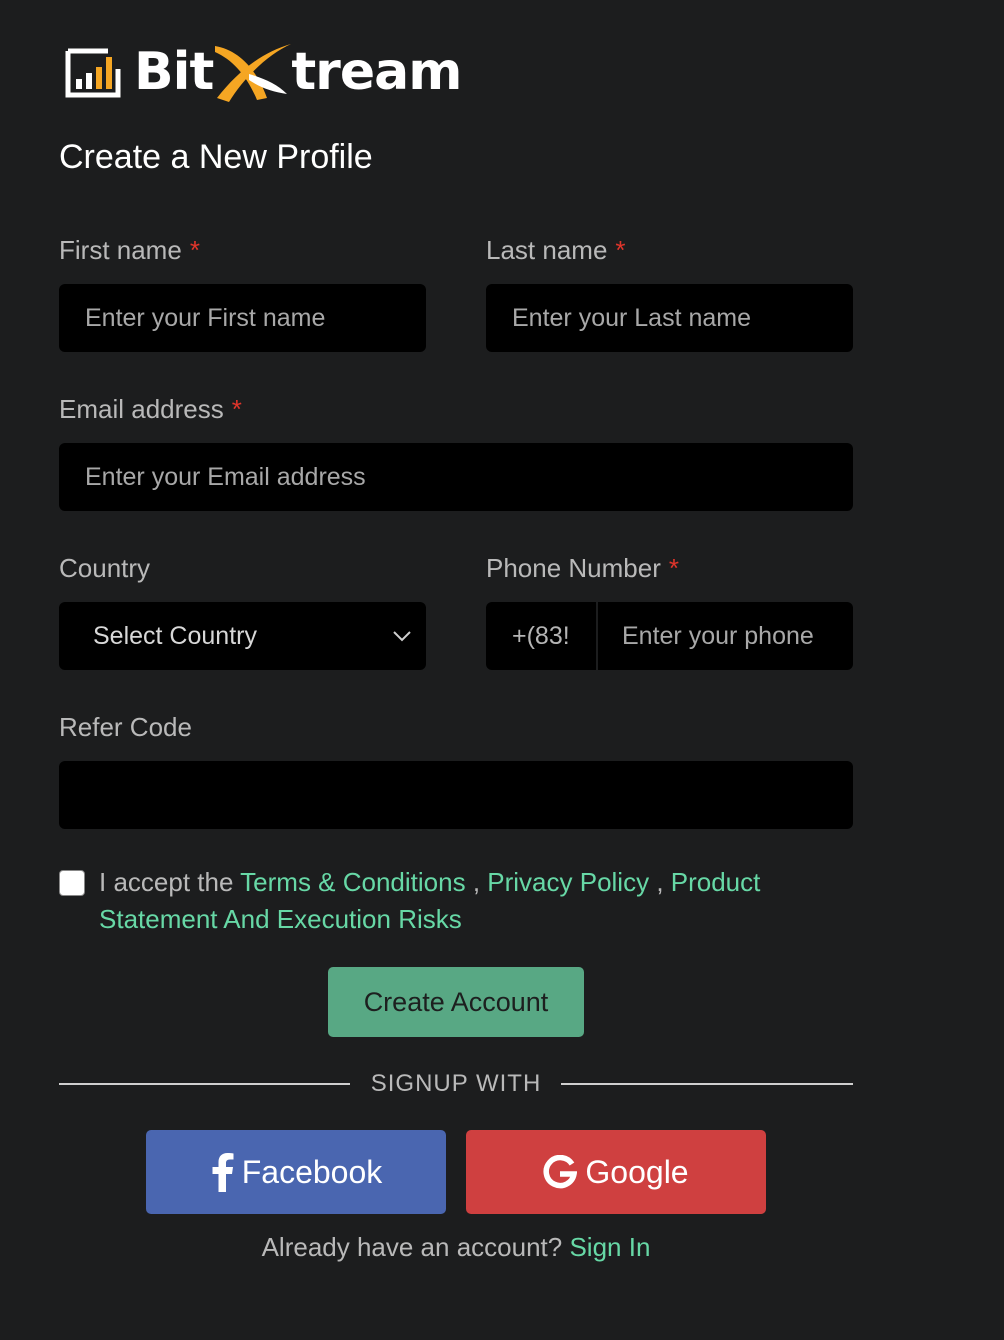 Image resolution: width=1004 pixels, height=1340 pixels. What do you see at coordinates (174, 72) in the screenshot?
I see `brand-name-part1: Bit` at bounding box center [174, 72].